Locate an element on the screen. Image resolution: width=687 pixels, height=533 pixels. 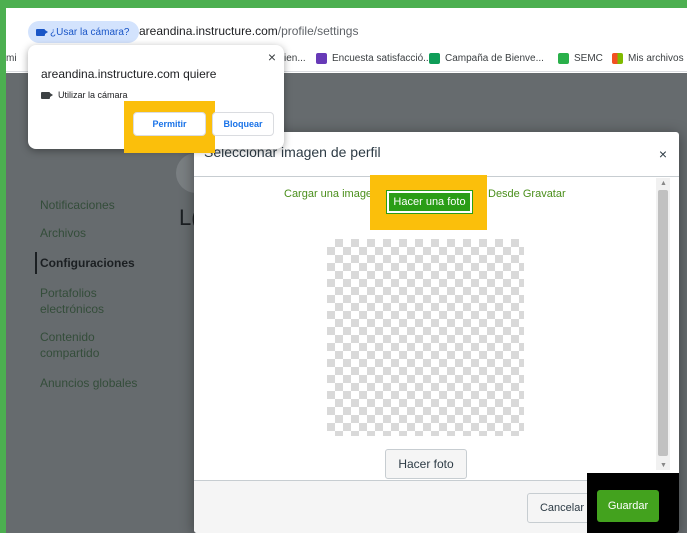
permission-title: areandina.instructure.com quiere is located at coordinates (129, 74).